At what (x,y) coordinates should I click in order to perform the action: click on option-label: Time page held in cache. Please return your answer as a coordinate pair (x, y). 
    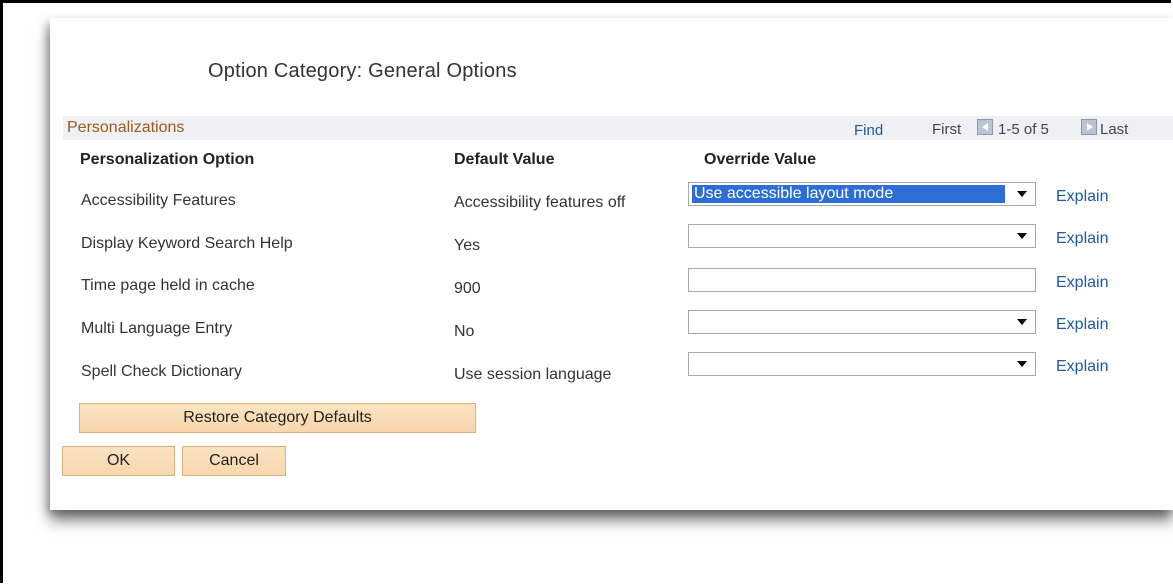
    Looking at the image, I should click on (168, 285).